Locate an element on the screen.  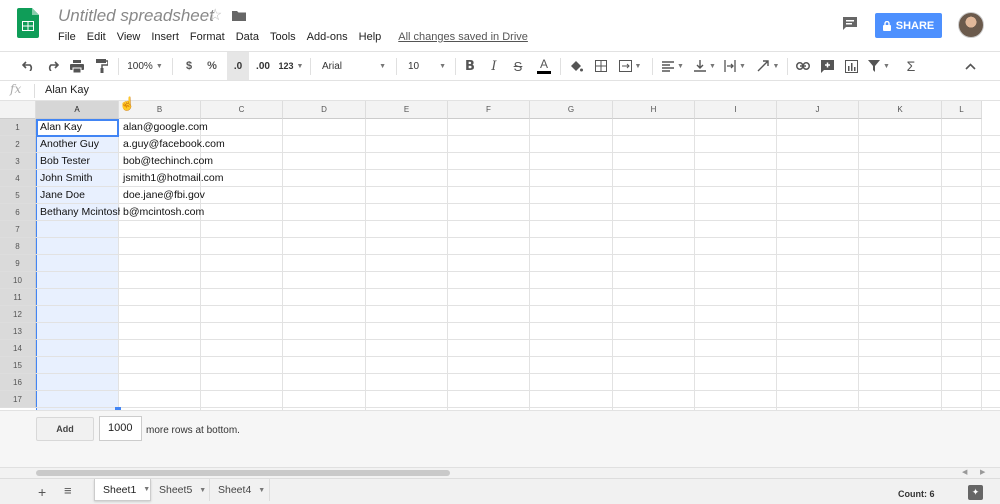
collapse-icon is located at coordinates (970, 66).